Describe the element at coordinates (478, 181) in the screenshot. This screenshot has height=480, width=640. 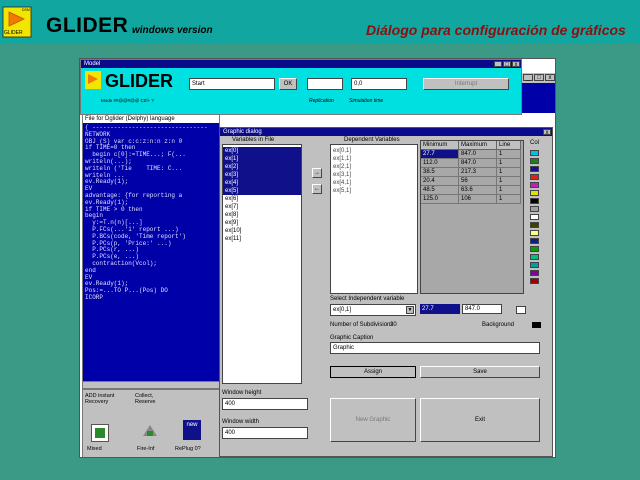
I see `table-cell: 56` at that location.